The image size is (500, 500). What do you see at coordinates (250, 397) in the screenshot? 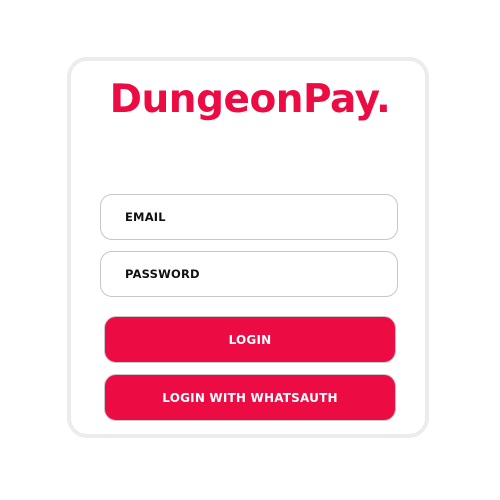
I see `login-with-whatsauth-button: LOGIN WITH WHATSAUTH` at bounding box center [250, 397].